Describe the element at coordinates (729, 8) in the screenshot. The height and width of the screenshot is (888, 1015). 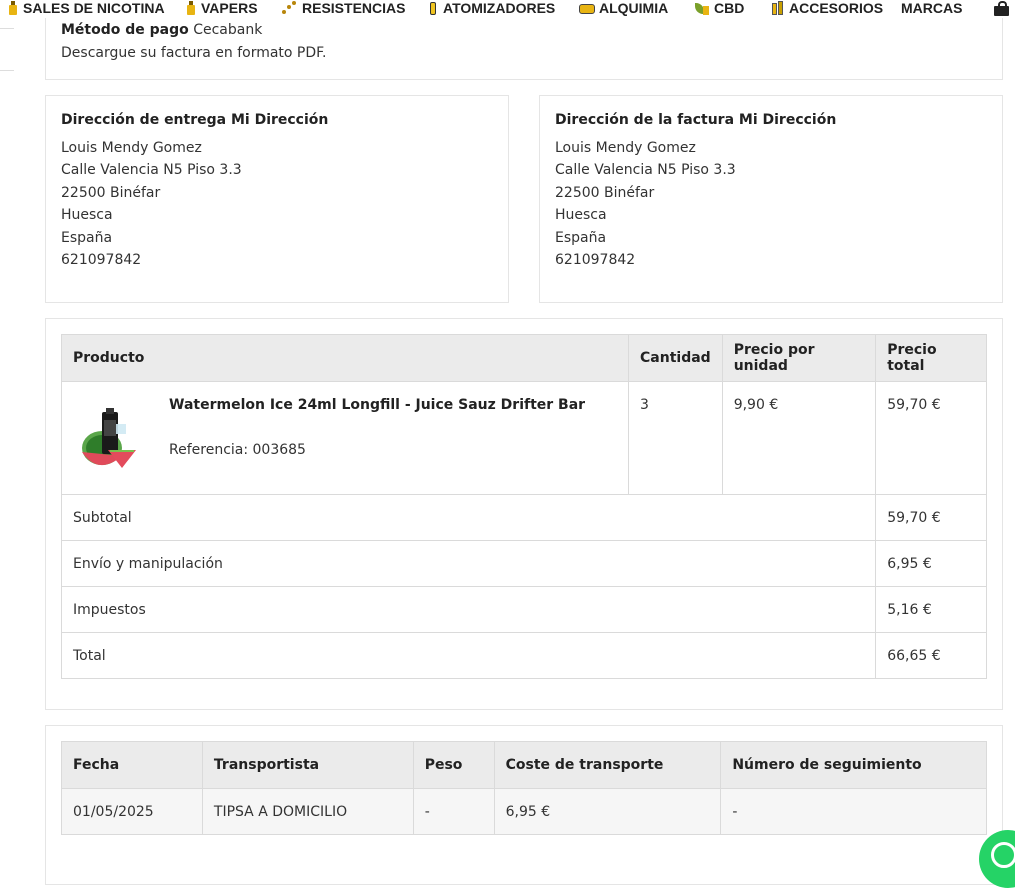
I see `nav-label: CBD` at that location.